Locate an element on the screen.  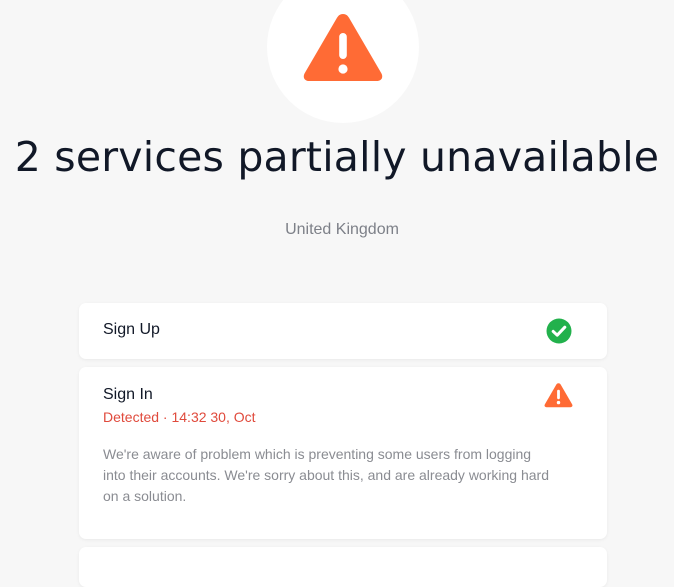
page-title: 2 services partially unavailable is located at coordinates (337, 157).